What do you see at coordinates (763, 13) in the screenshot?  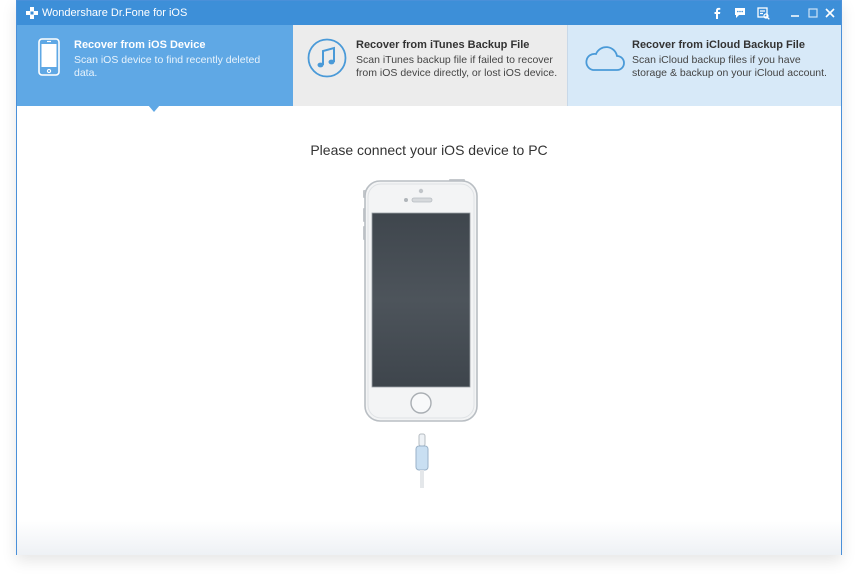 I see `register-icon` at bounding box center [763, 13].